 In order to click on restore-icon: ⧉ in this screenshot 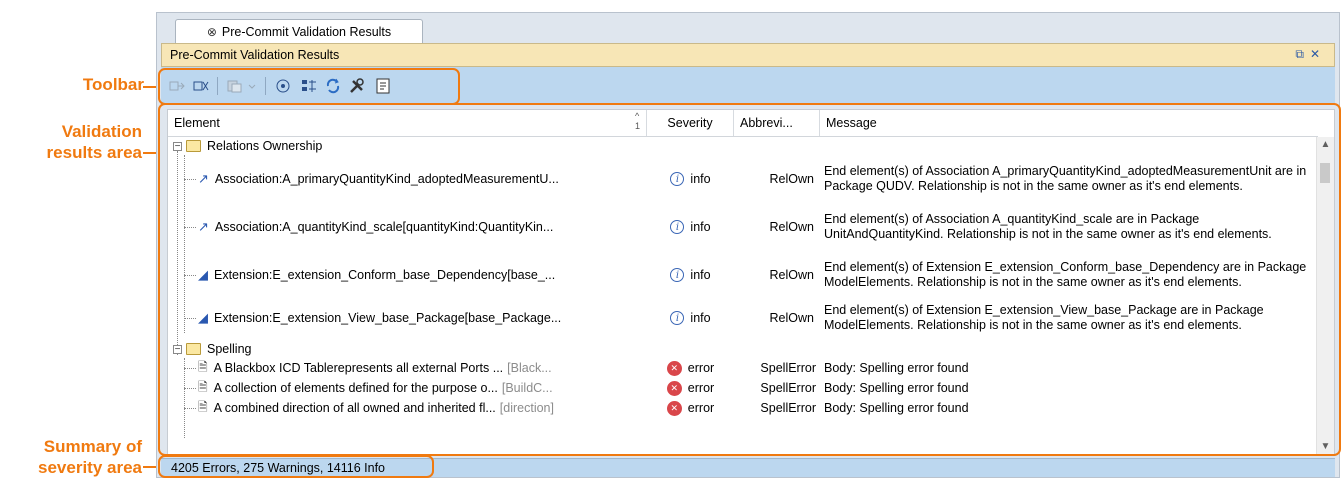, I will do `click(1302, 54)`.